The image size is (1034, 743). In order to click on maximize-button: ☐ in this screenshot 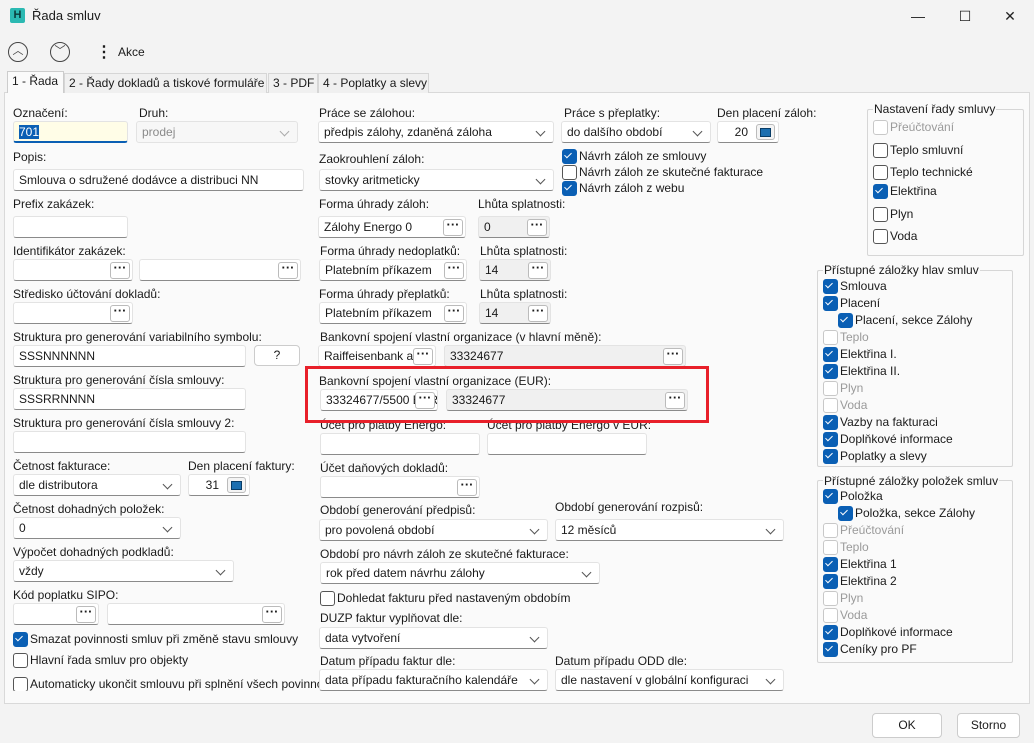, I will do `click(965, 16)`.